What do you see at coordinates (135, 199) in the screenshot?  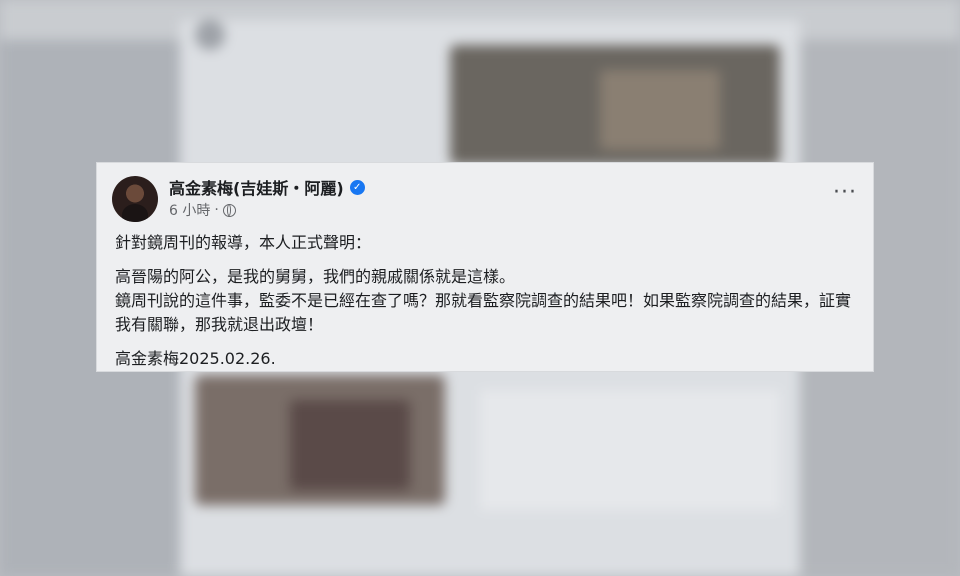 I see `avatar` at bounding box center [135, 199].